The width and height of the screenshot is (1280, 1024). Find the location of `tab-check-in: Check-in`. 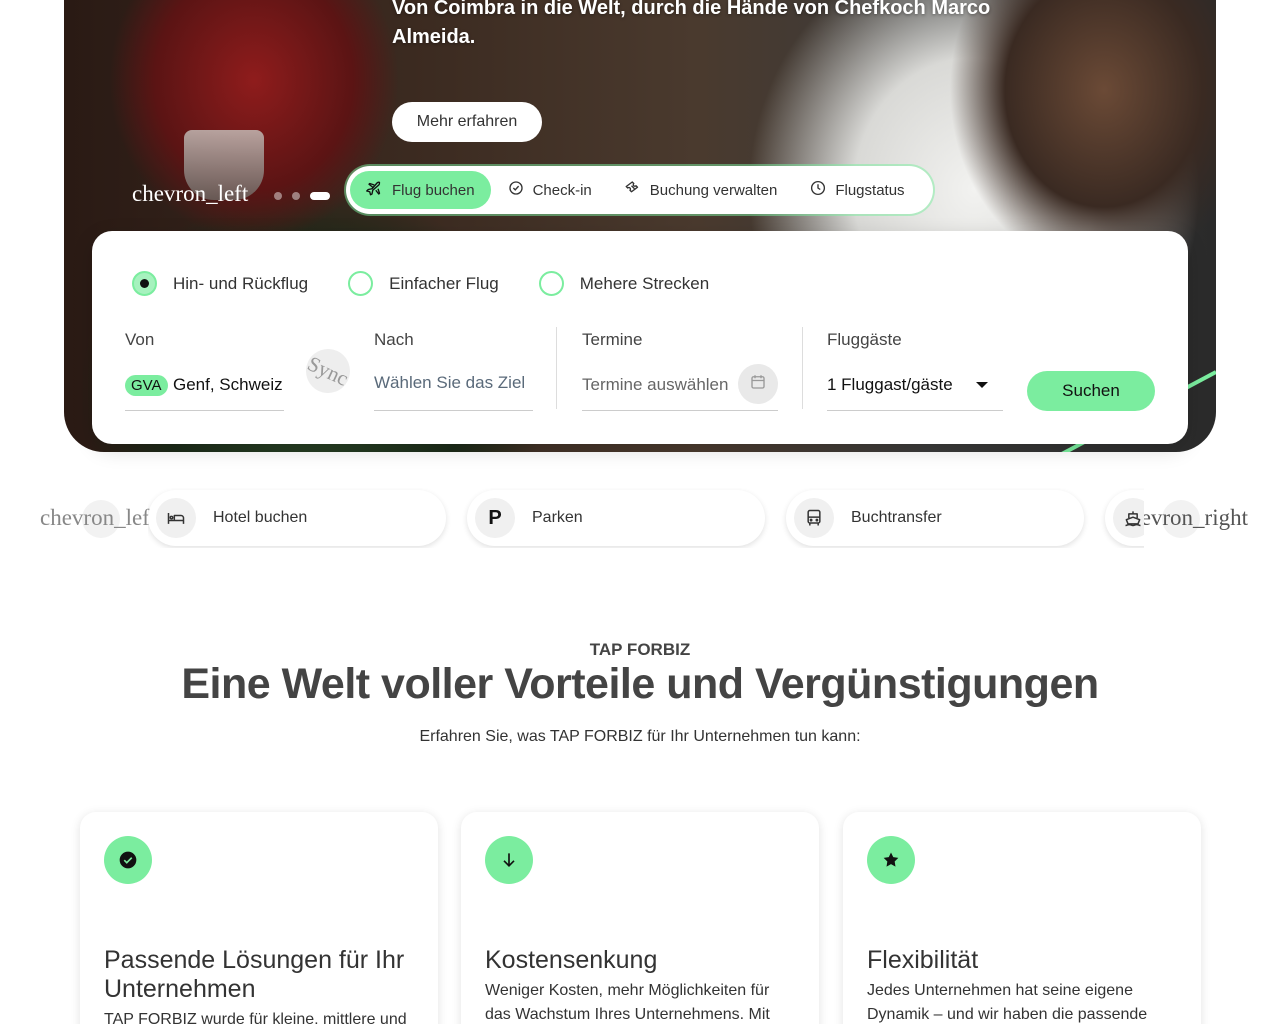

tab-check-in: Check-in is located at coordinates (549, 190).